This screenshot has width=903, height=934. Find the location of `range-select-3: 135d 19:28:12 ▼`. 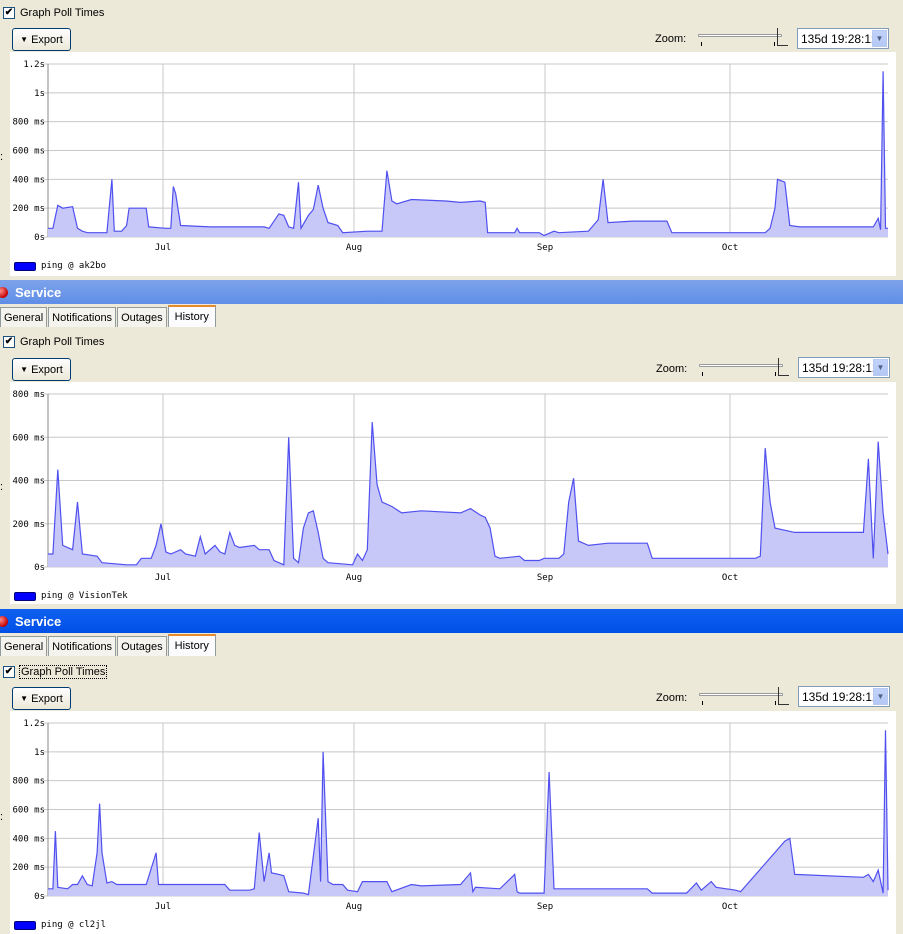

range-select-3: 135d 19:28:12 ▼ is located at coordinates (844, 696).